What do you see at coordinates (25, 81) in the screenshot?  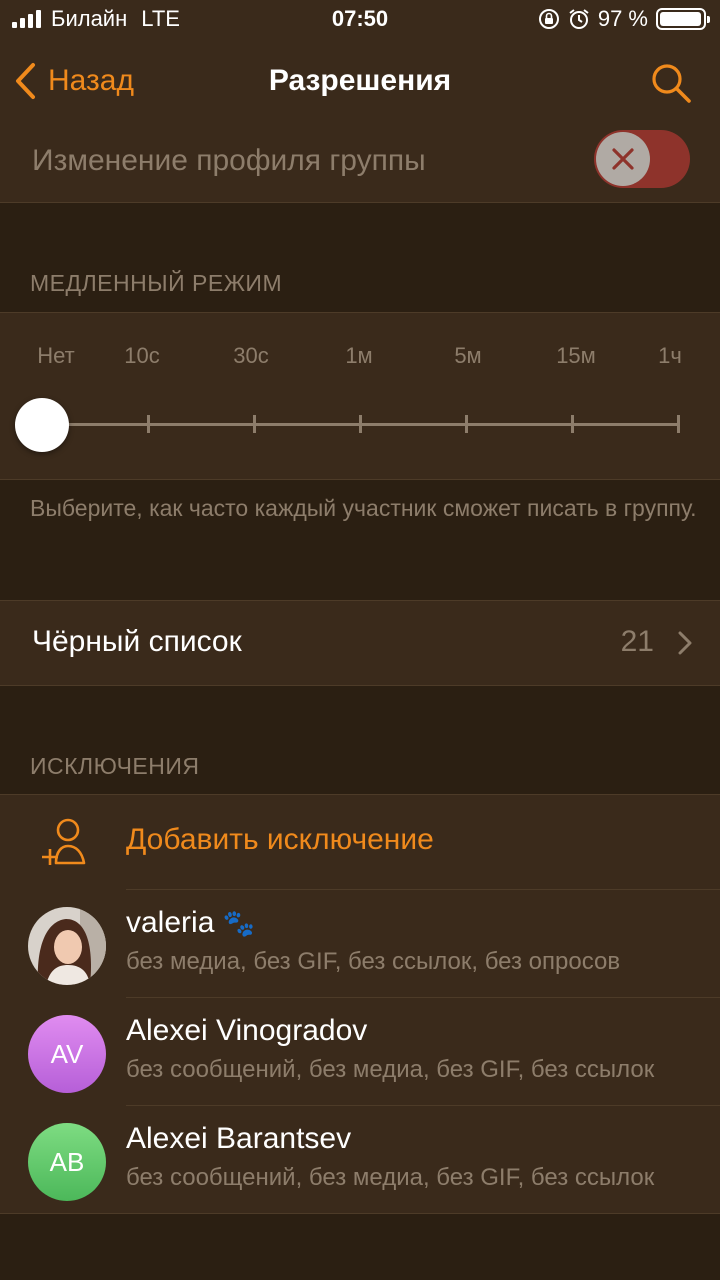 I see `chevron-left-icon` at bounding box center [25, 81].